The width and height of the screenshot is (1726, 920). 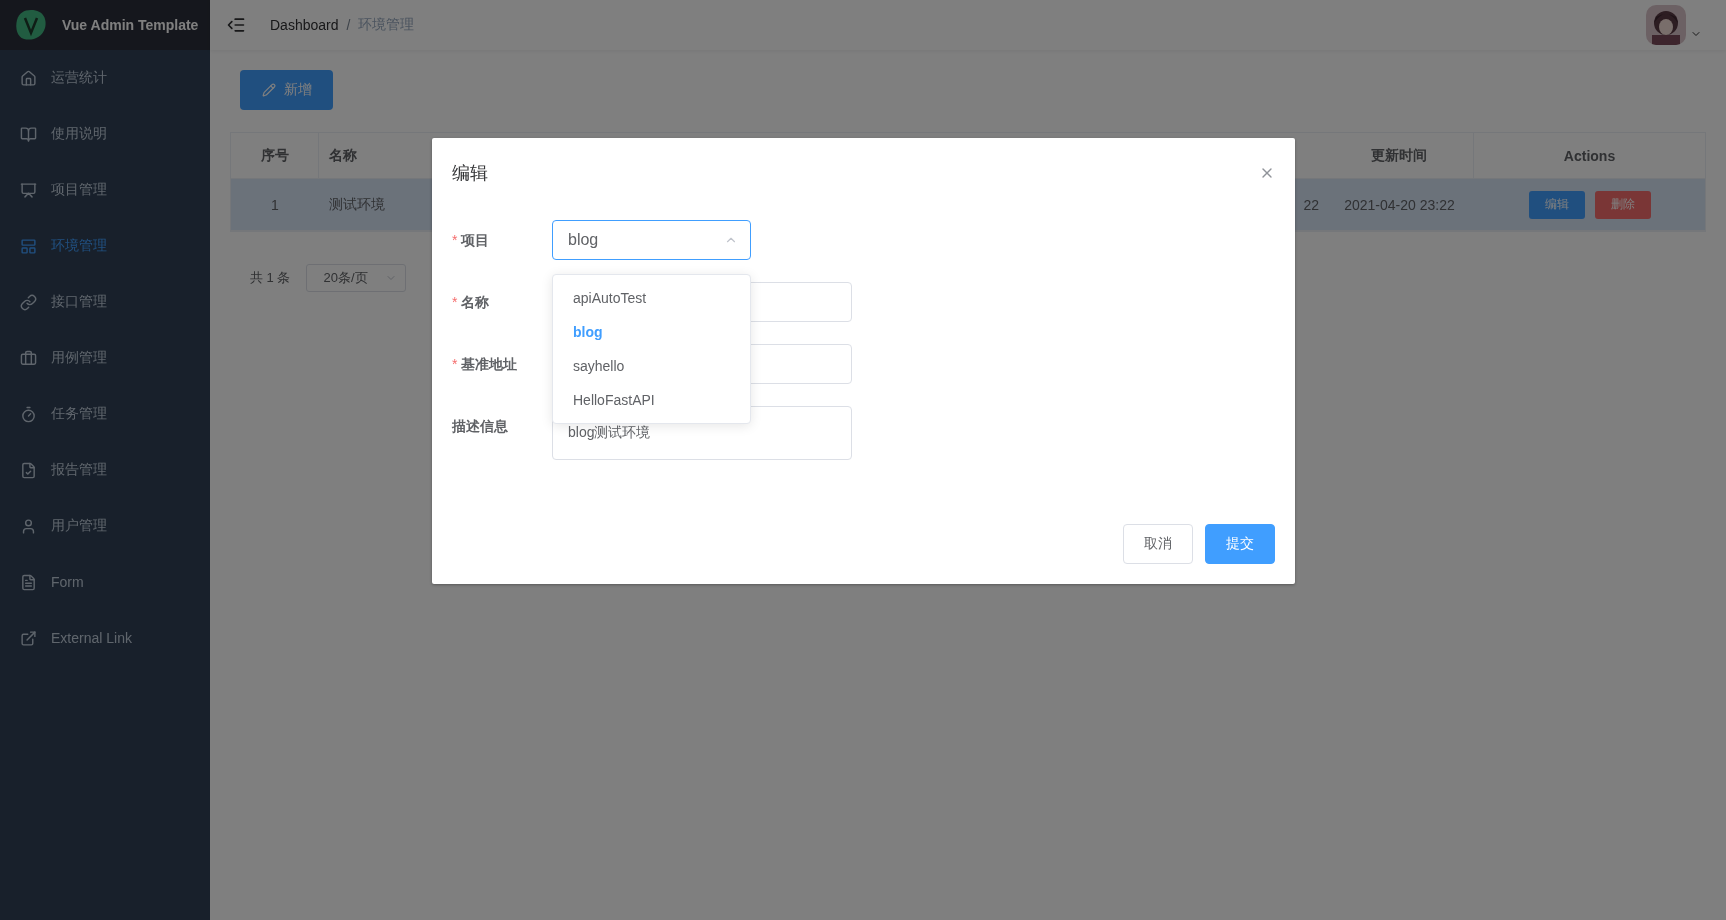 I want to click on book-icon, so click(x=28, y=134).